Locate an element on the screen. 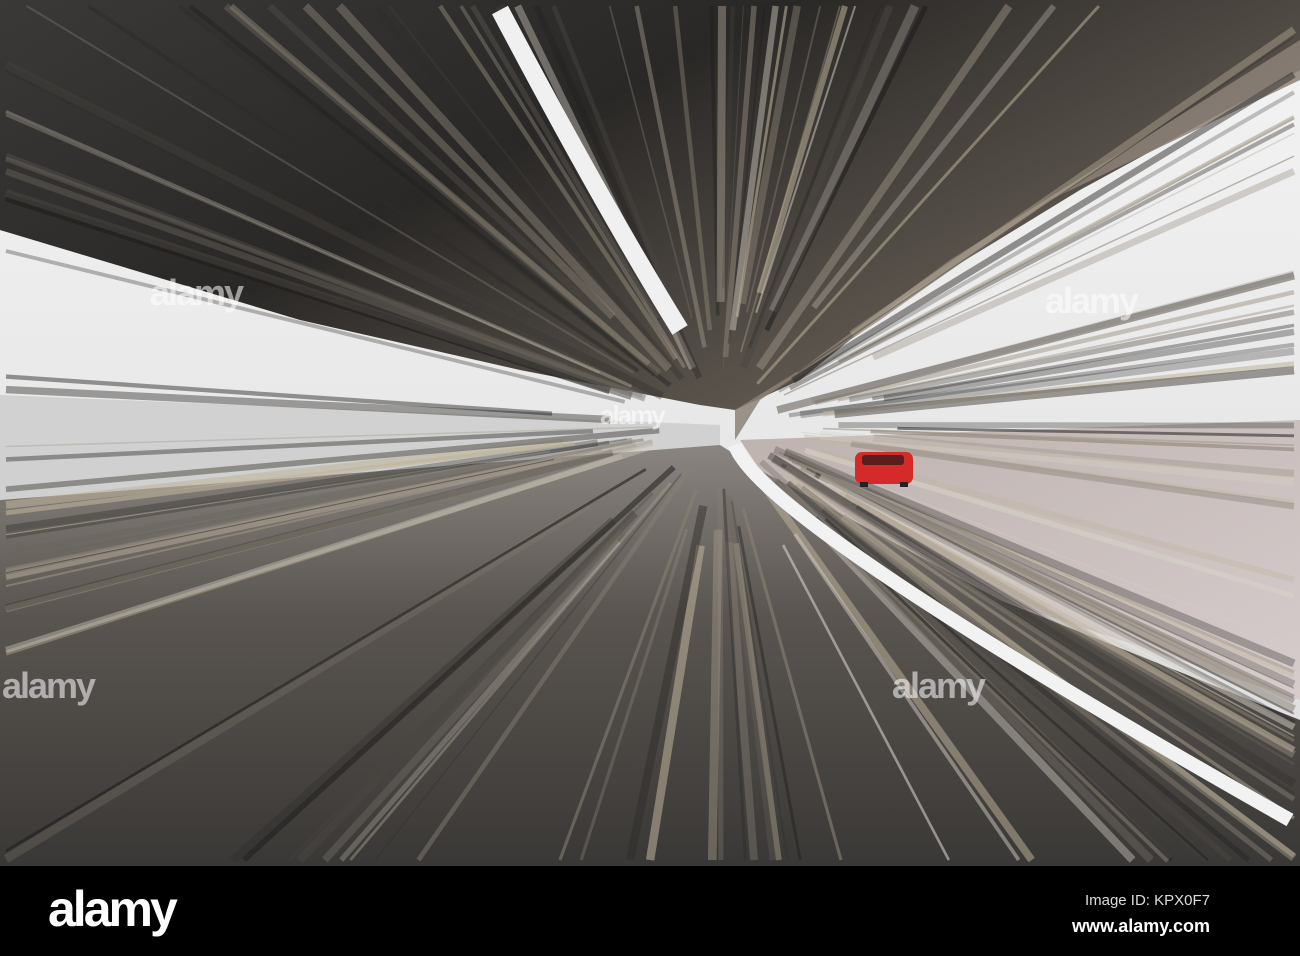 The image size is (1300, 956). alamy-logo: alamy is located at coordinates (113, 909).